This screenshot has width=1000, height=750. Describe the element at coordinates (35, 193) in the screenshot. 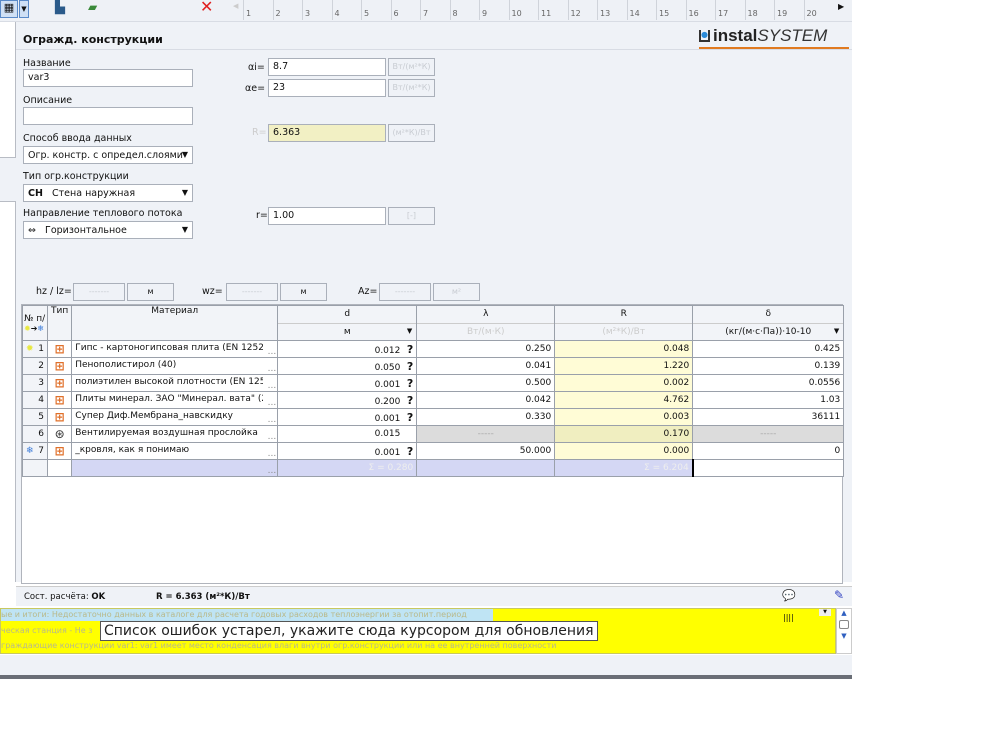

I see `type-code: СН` at that location.